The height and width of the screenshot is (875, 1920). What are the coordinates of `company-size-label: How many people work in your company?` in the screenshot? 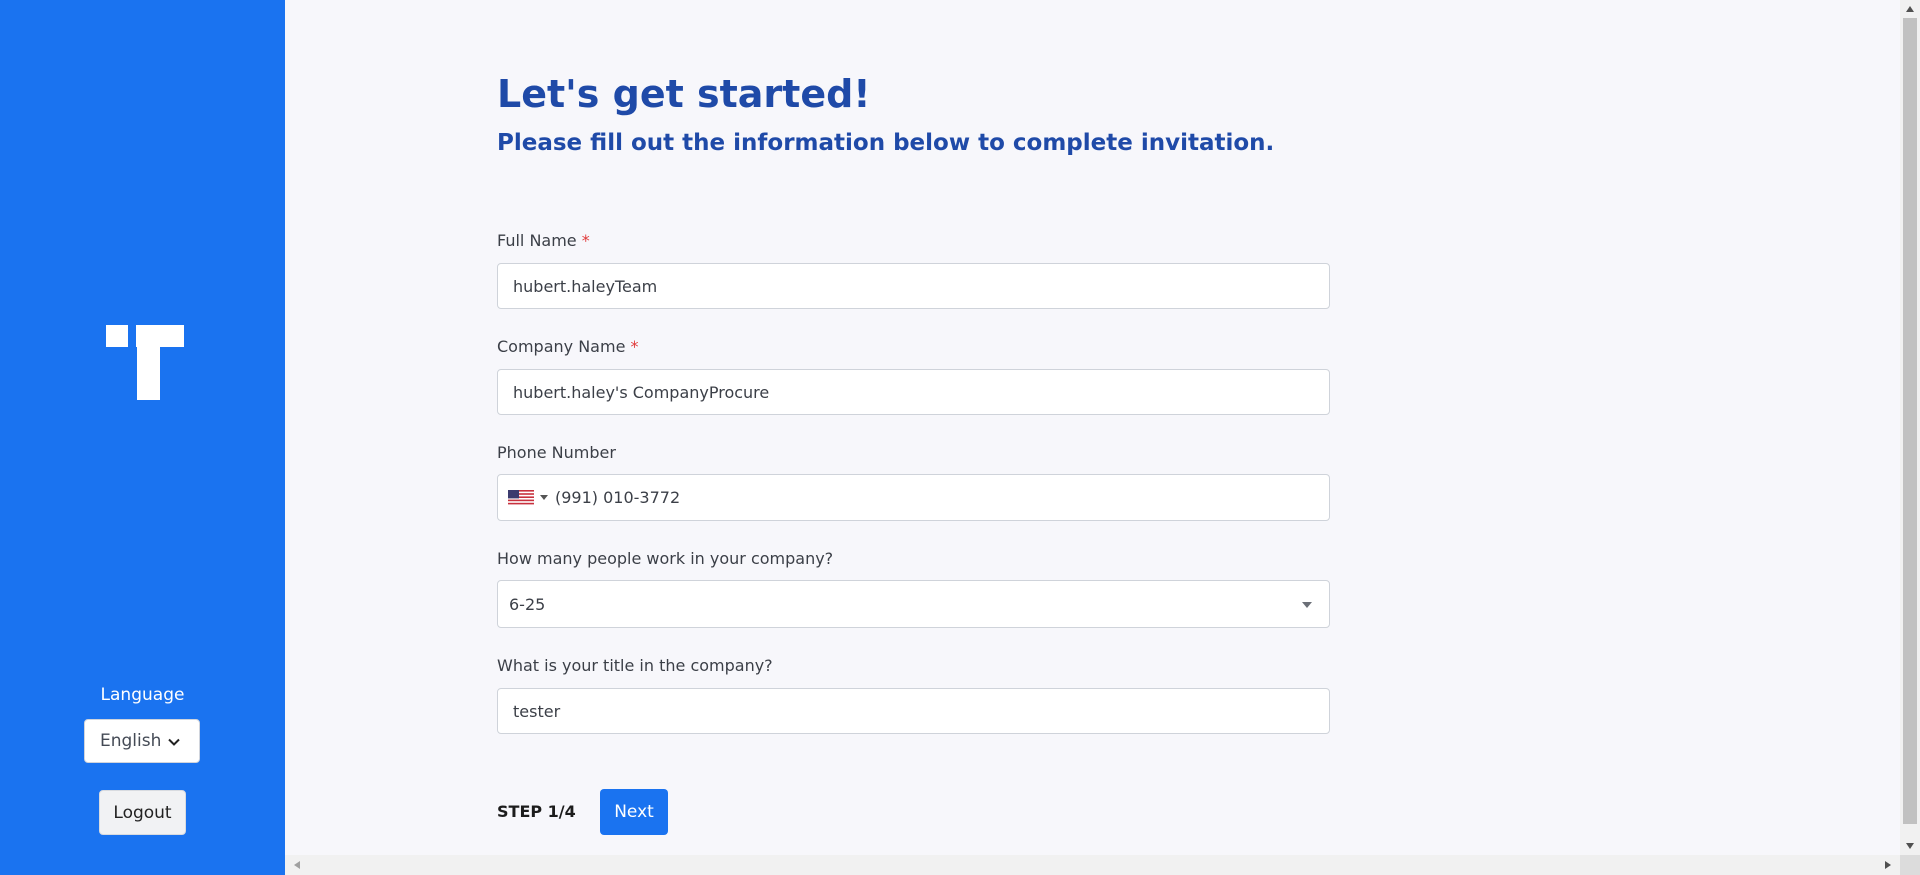 It's located at (665, 558).